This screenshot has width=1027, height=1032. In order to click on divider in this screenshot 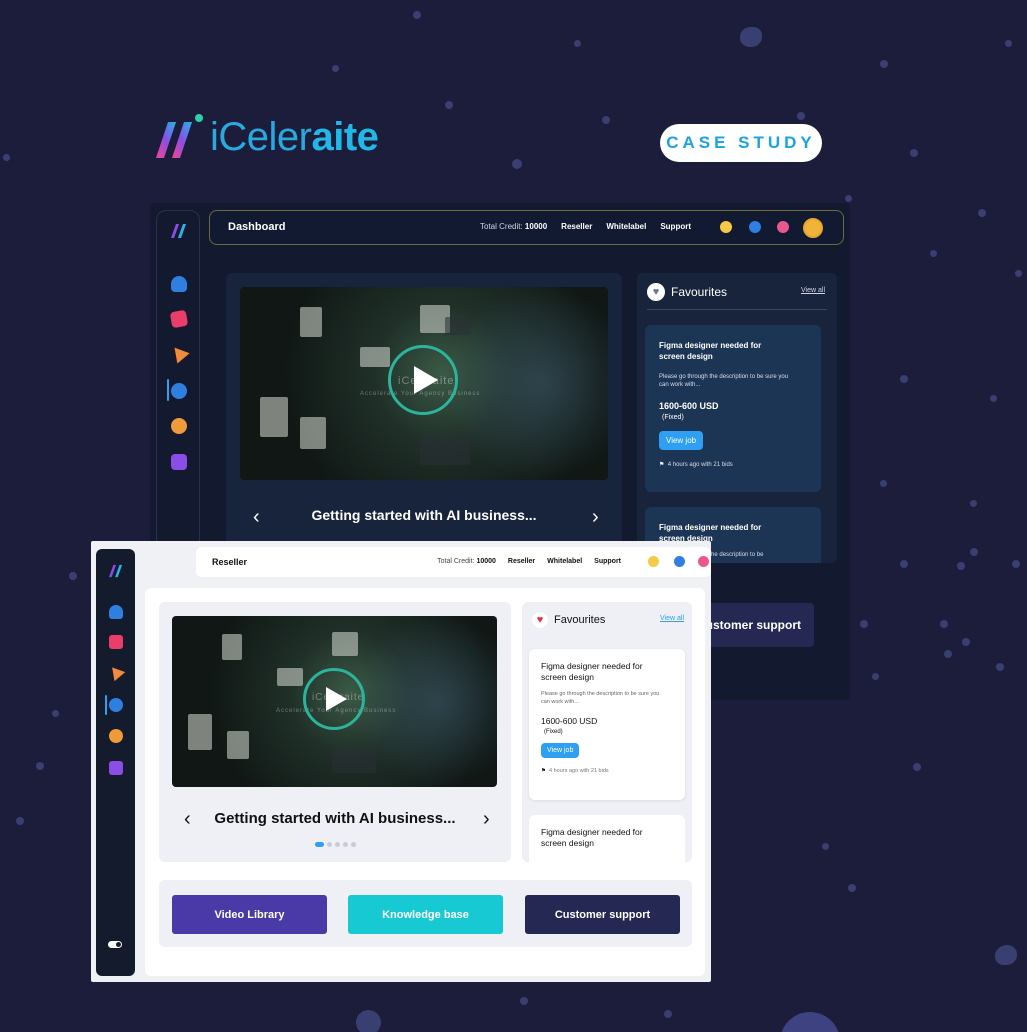, I will do `click(737, 309)`.